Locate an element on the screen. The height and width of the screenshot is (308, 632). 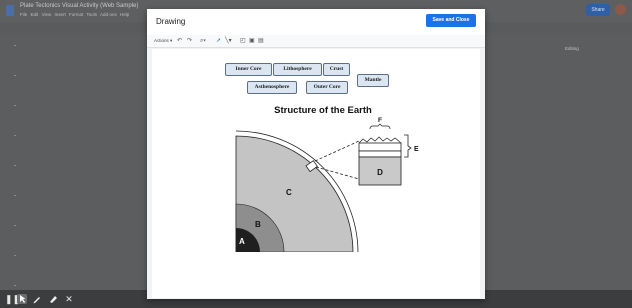
label-inner-core: Inner Core is located at coordinates (248, 69).